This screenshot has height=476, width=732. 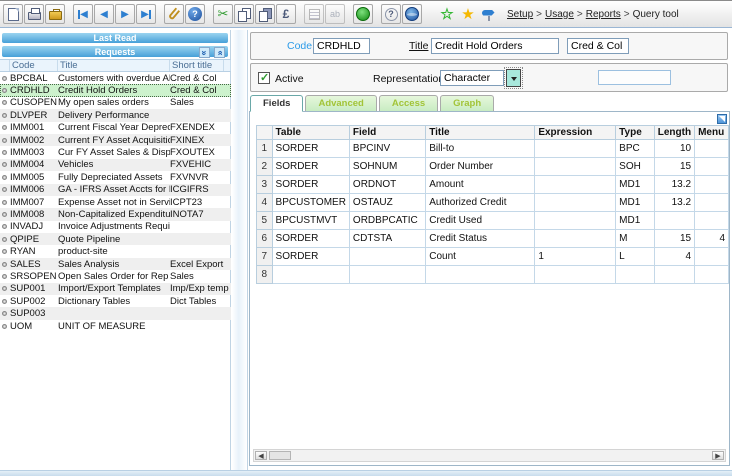 I want to click on grid-cell-type: L, so click(x=635, y=256).